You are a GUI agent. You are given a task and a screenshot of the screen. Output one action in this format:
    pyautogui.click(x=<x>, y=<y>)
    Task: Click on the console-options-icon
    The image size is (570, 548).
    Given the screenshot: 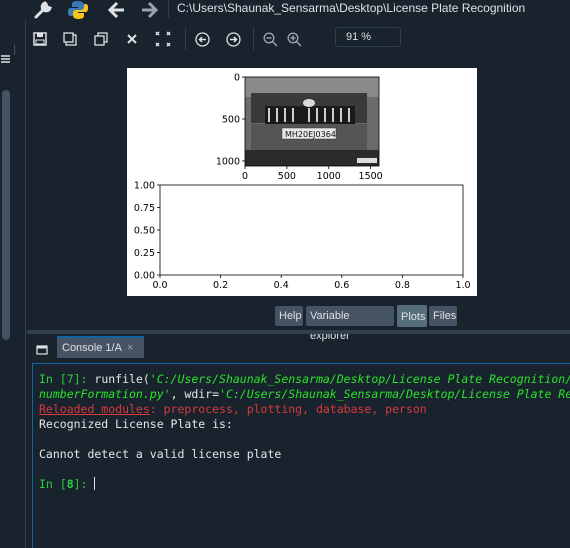 What is the action you would take?
    pyautogui.click(x=42, y=348)
    